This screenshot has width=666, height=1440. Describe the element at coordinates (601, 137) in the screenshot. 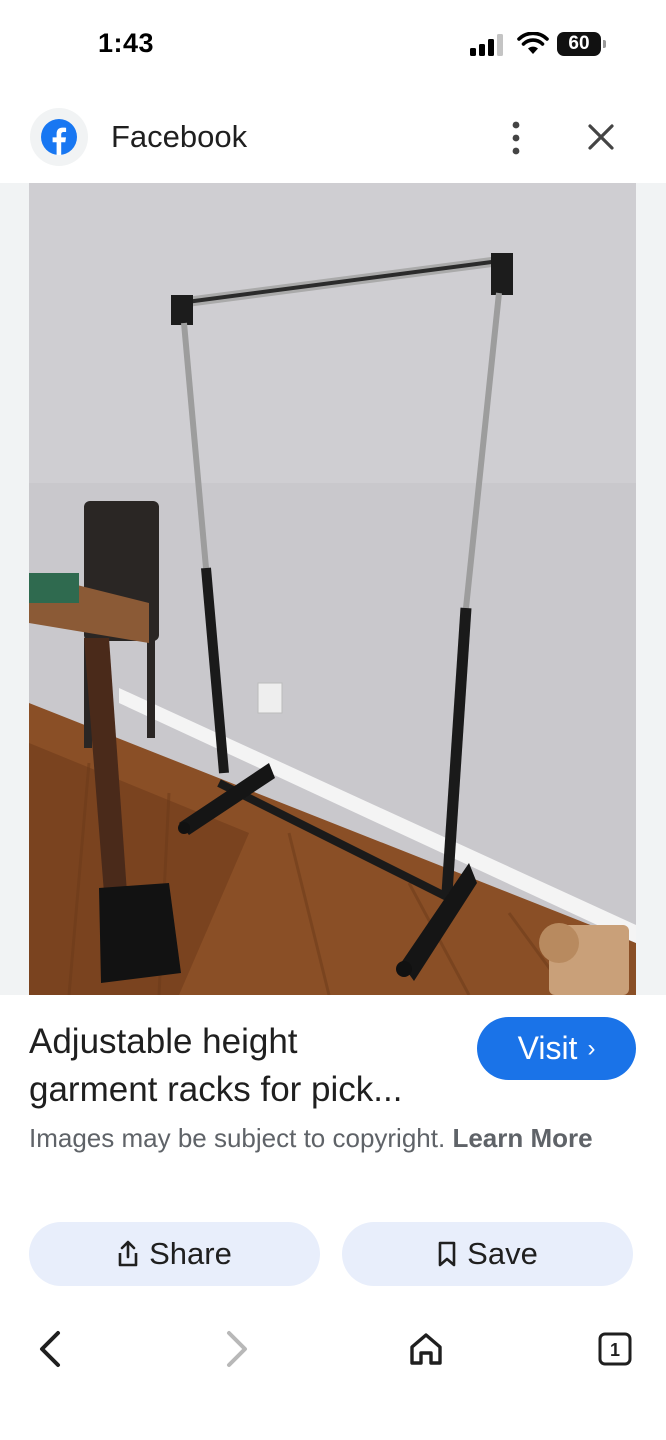

I see `close-icon` at that location.